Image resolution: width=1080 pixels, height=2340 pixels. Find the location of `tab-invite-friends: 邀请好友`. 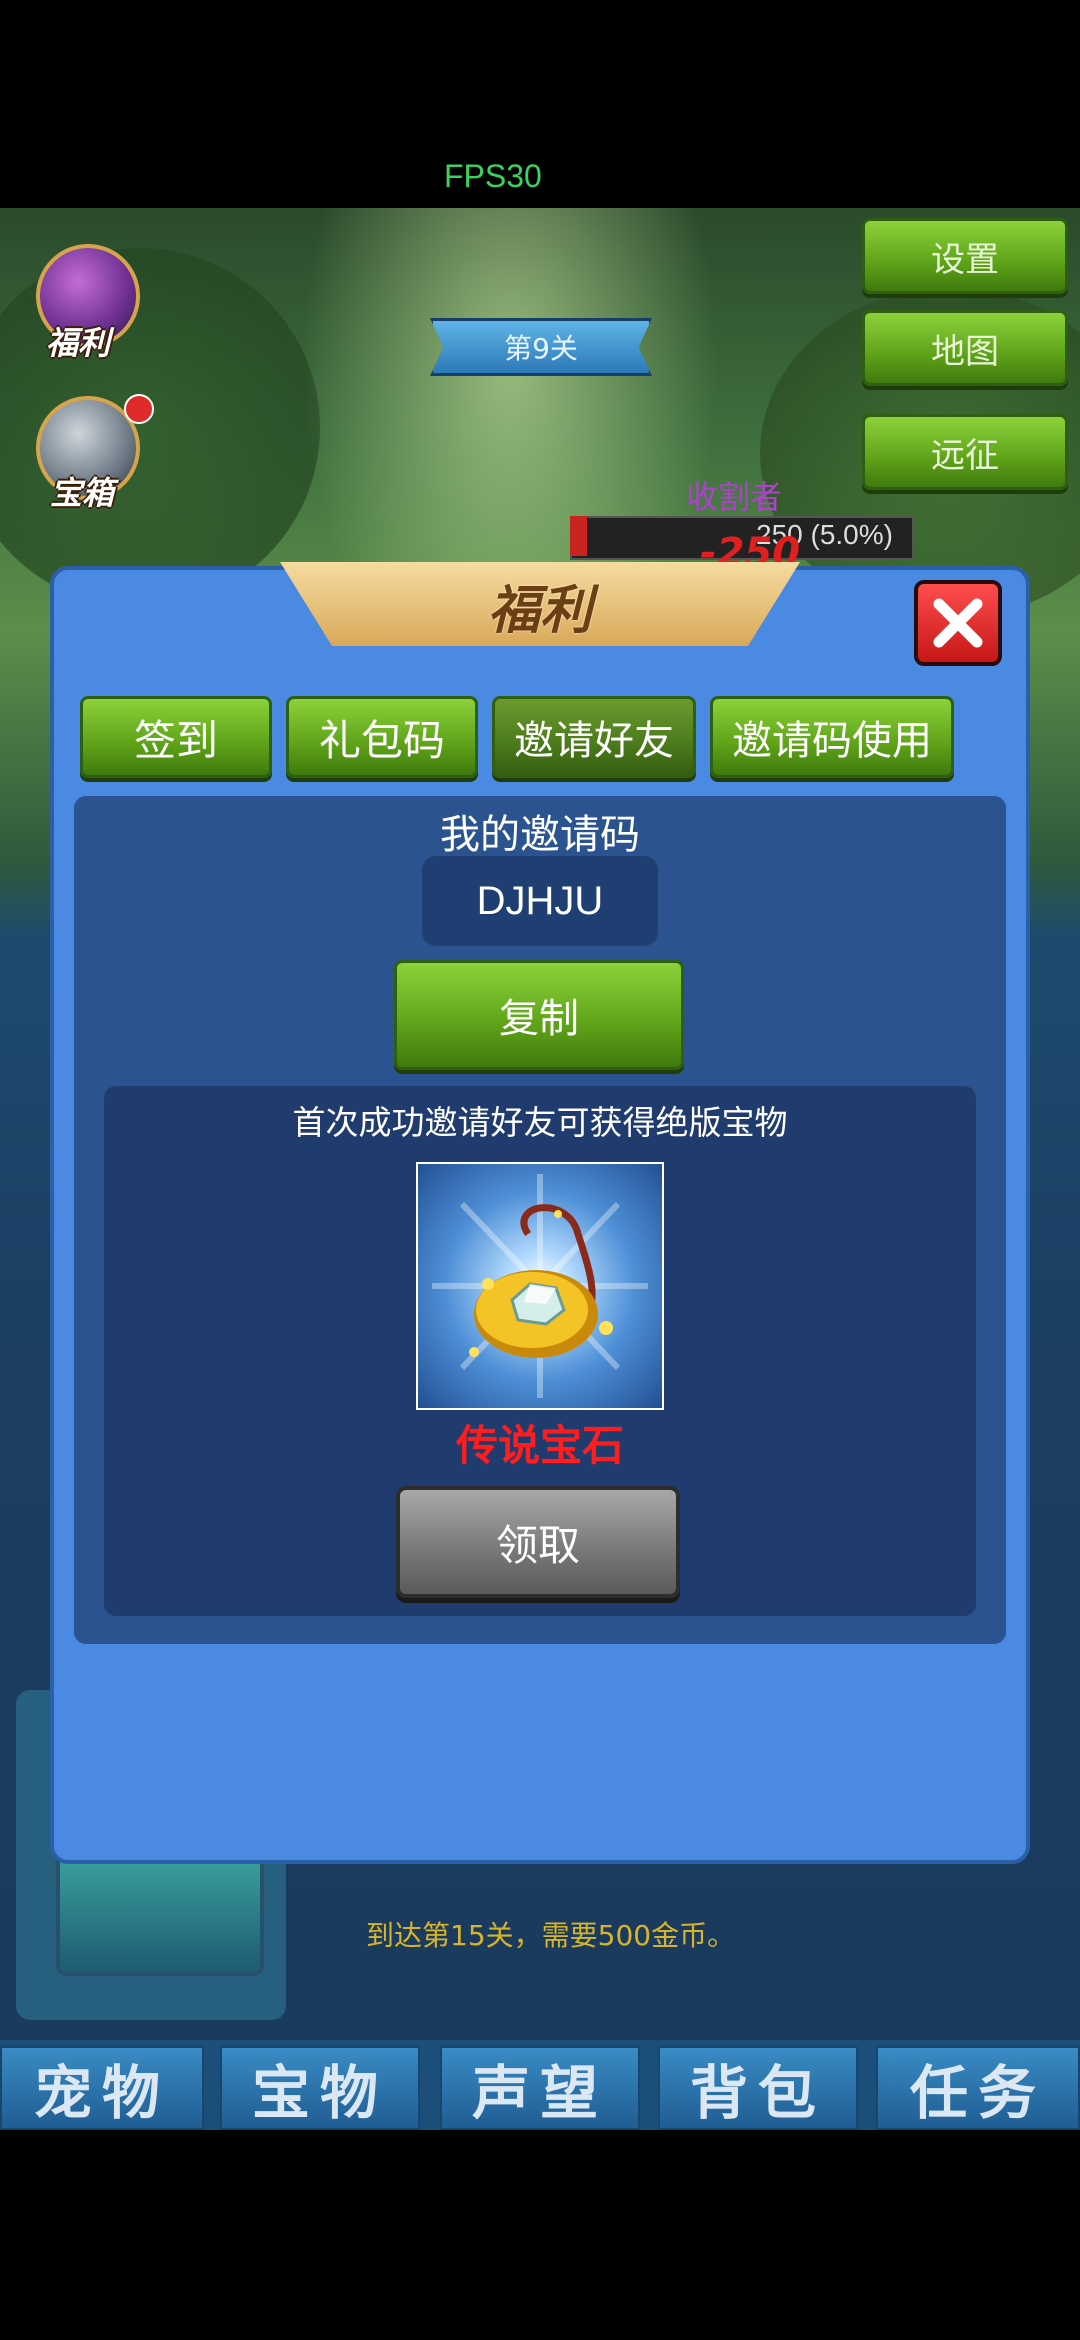

tab-invite-friends: 邀请好友 is located at coordinates (594, 737).